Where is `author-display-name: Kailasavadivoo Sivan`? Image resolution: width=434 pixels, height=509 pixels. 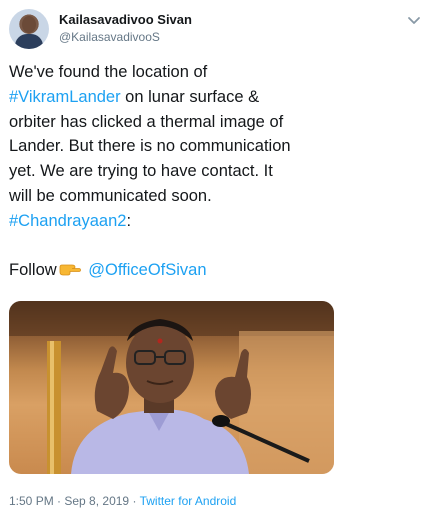 author-display-name: Kailasavadivoo Sivan is located at coordinates (125, 19).